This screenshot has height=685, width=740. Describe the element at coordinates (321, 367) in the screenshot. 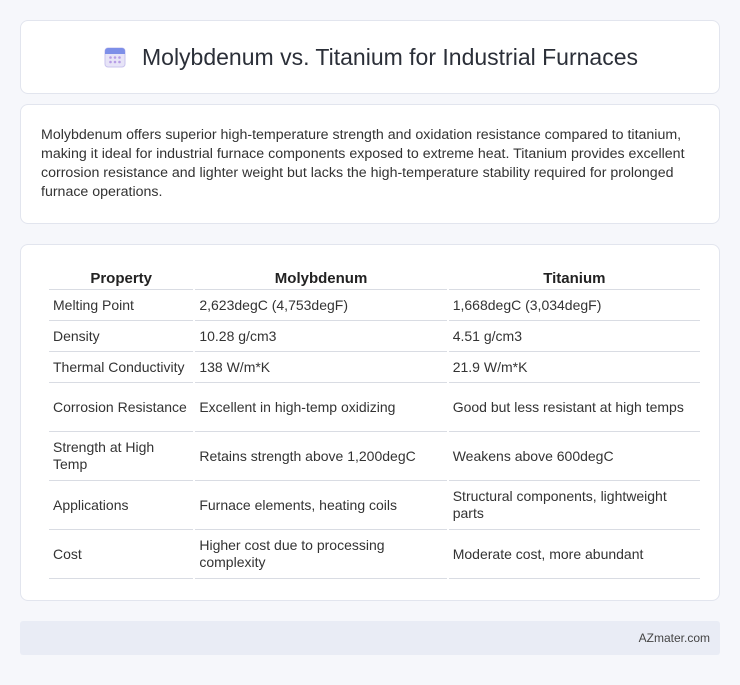

I see `row-molybdenum-value: 138 W/m*K` at that location.